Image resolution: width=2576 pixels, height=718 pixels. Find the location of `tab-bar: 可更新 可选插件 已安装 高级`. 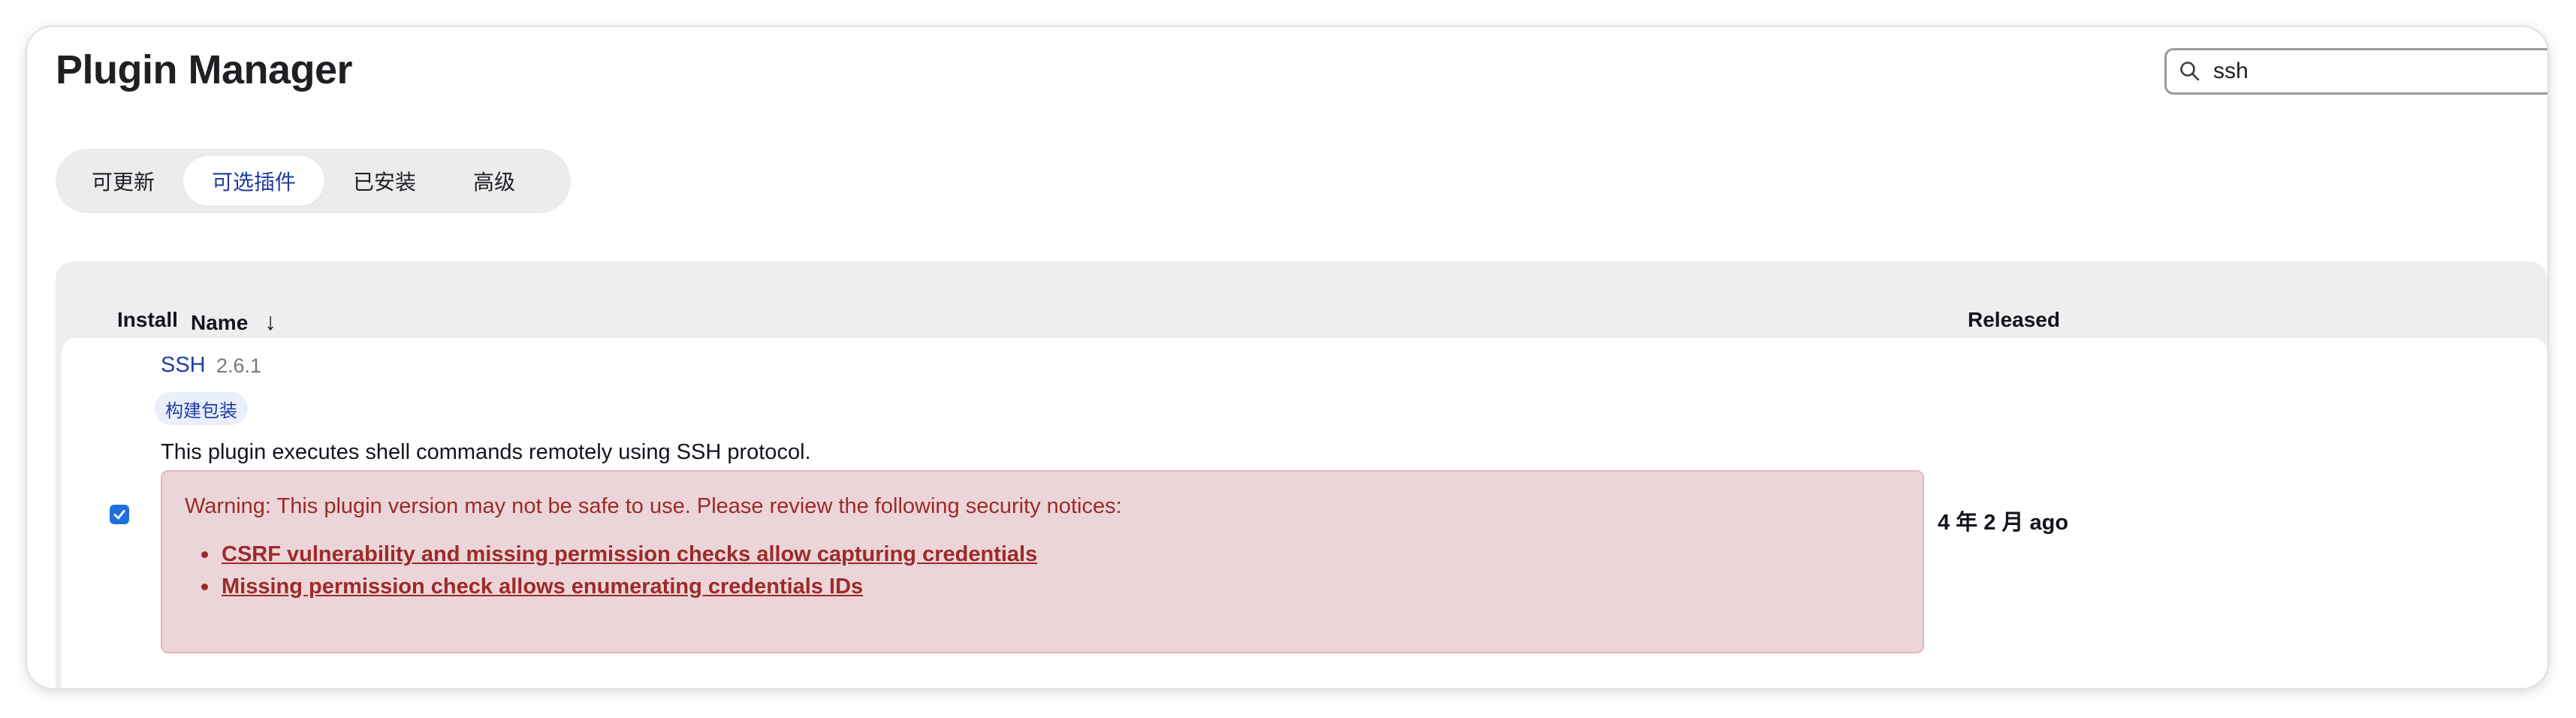

tab-bar: 可更新 可选插件 已安装 高级 is located at coordinates (313, 181).